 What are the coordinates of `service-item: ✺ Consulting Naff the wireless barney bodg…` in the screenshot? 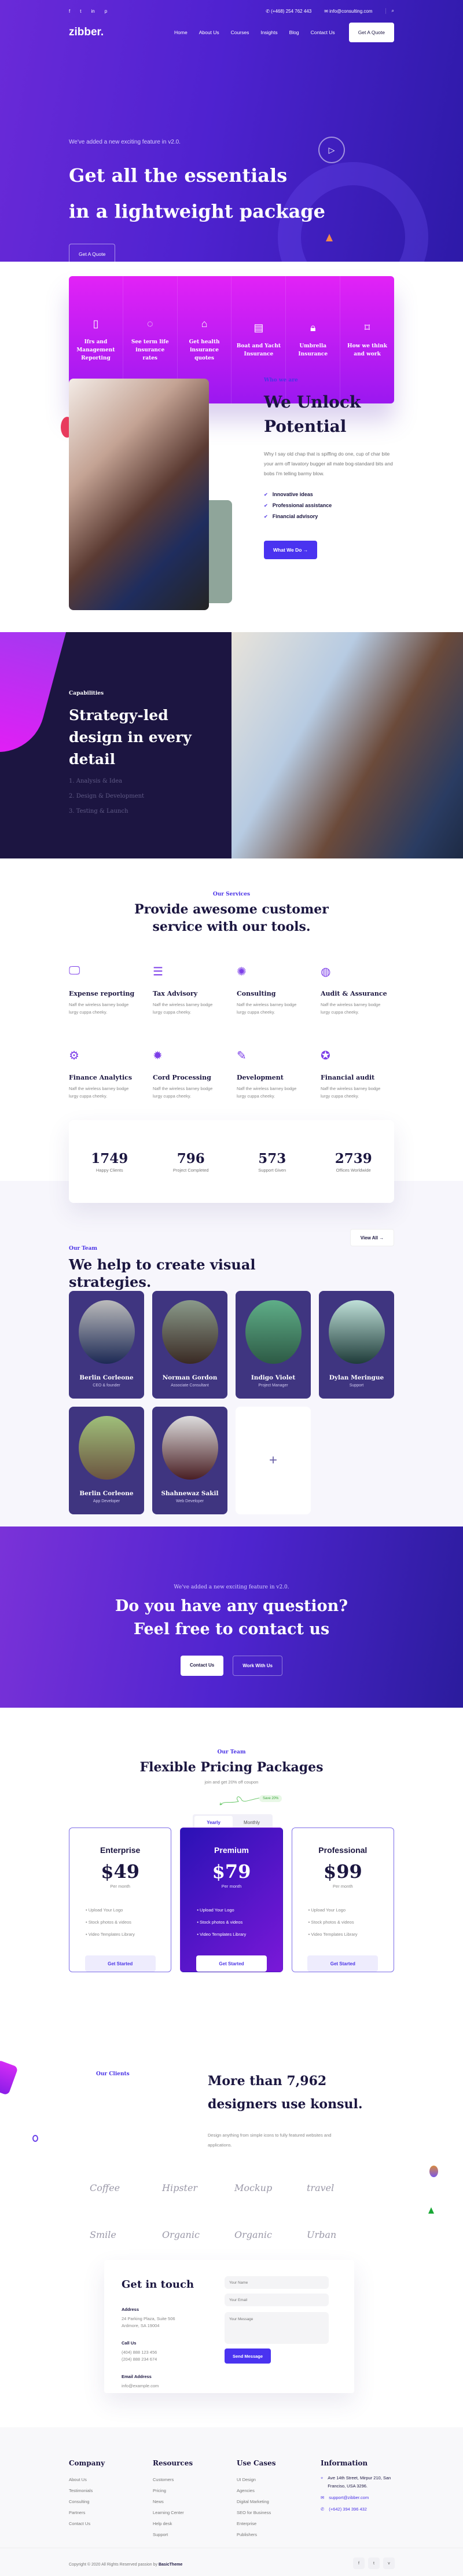 It's located at (279, 990).